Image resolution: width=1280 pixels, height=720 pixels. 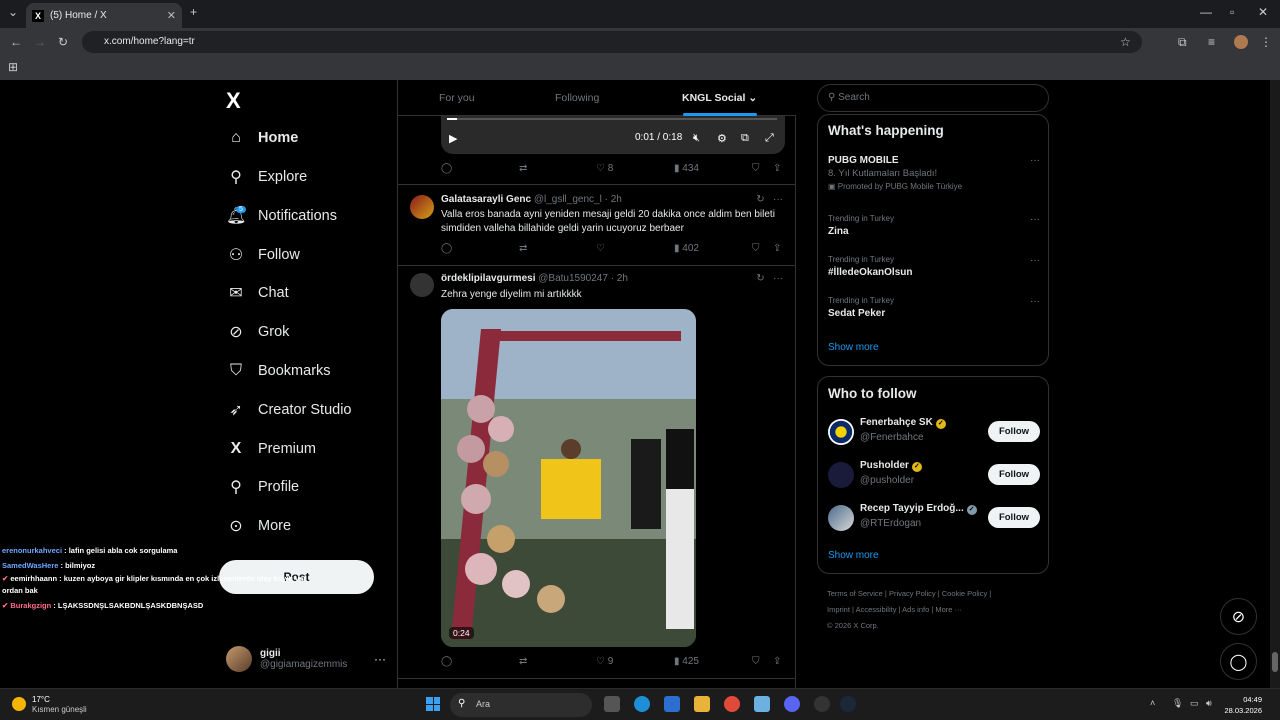 I want to click on volume-icon: 🔊︎, so click(x=1209, y=703).